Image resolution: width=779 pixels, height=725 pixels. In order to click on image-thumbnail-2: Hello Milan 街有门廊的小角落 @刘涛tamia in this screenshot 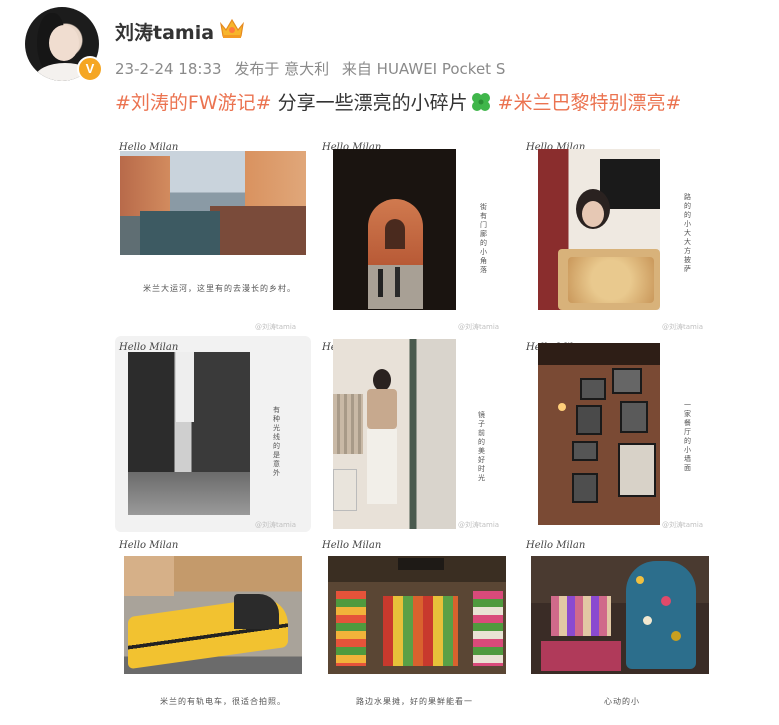, I will do `click(416, 235)`.